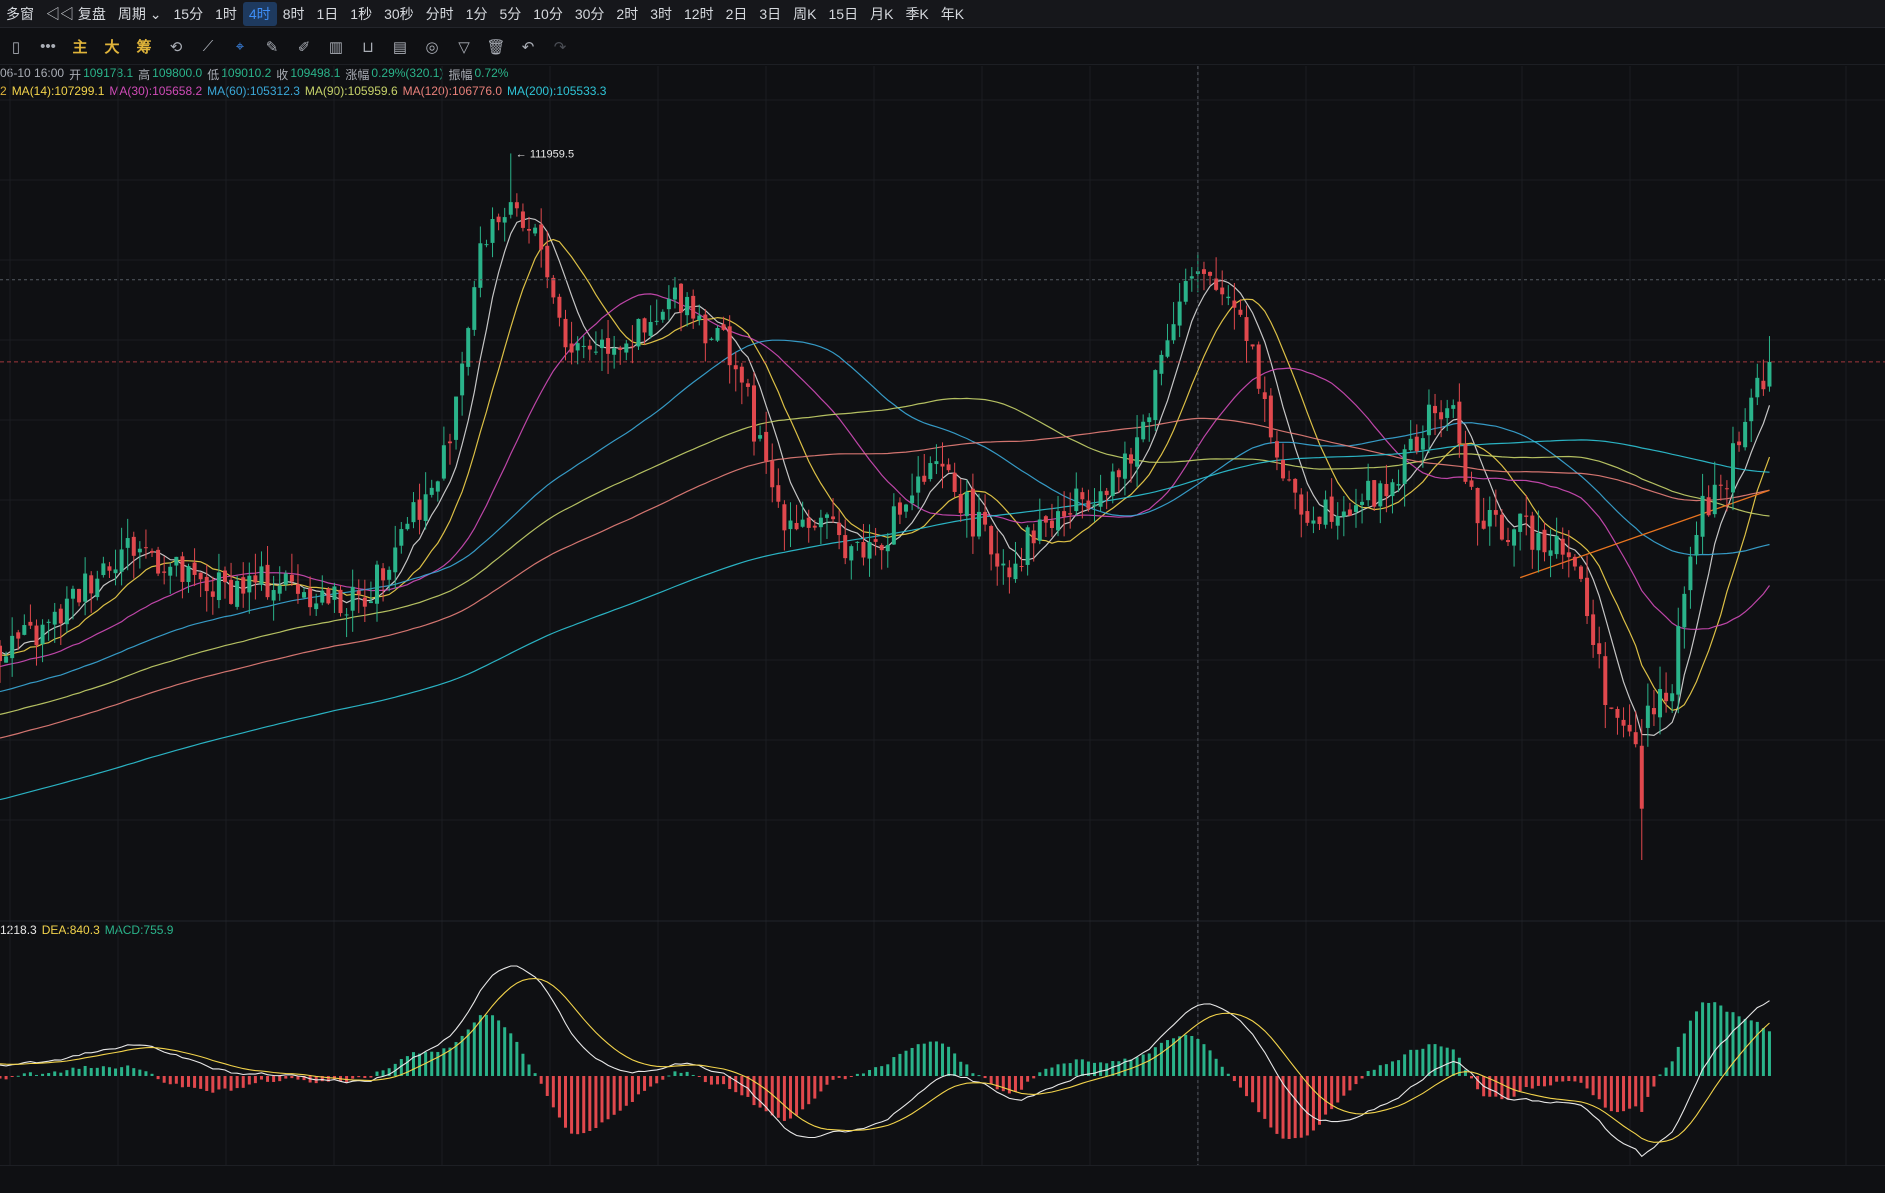 This screenshot has width=1885, height=1193. I want to click on magnet-icon: ◎, so click(432, 47).